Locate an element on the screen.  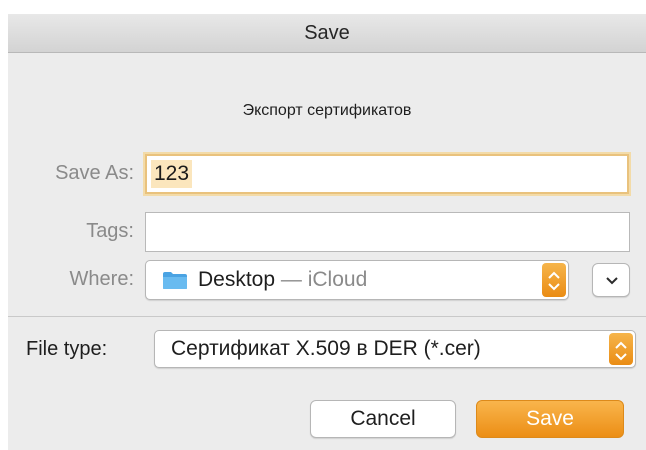
folder-icon is located at coordinates (175, 282).